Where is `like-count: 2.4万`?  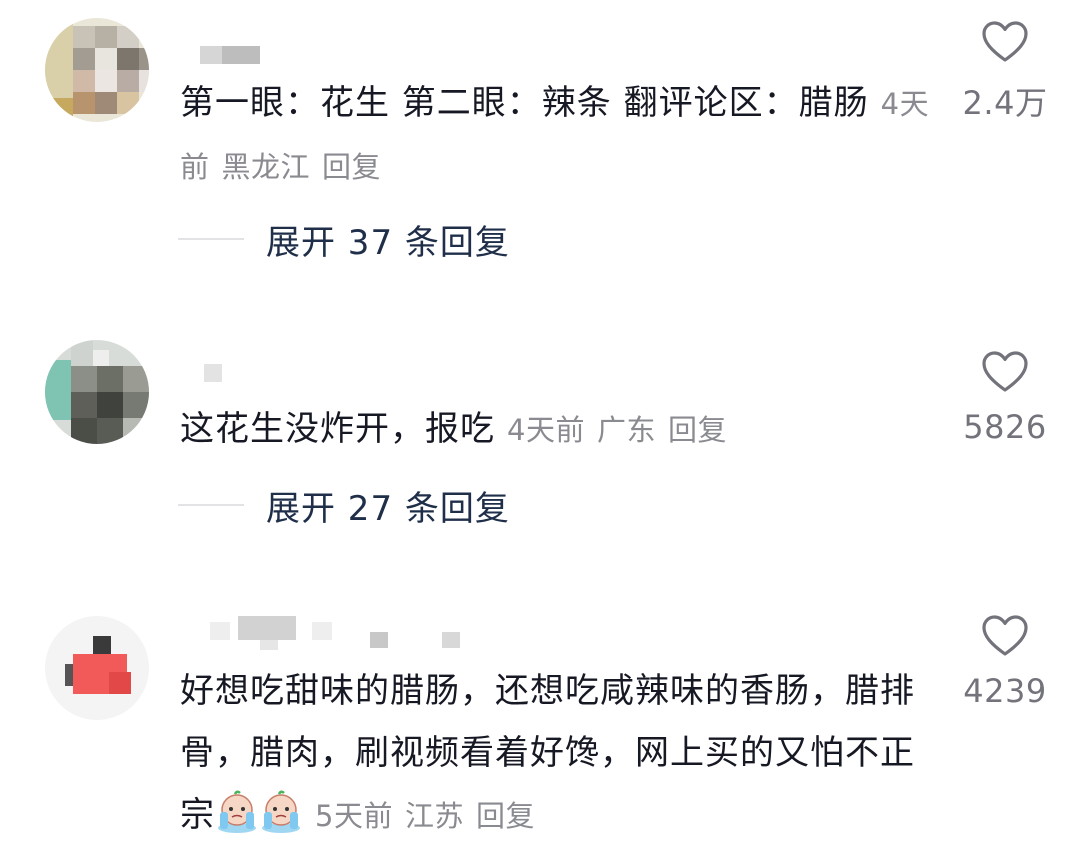 like-count: 2.4万 is located at coordinates (1005, 103).